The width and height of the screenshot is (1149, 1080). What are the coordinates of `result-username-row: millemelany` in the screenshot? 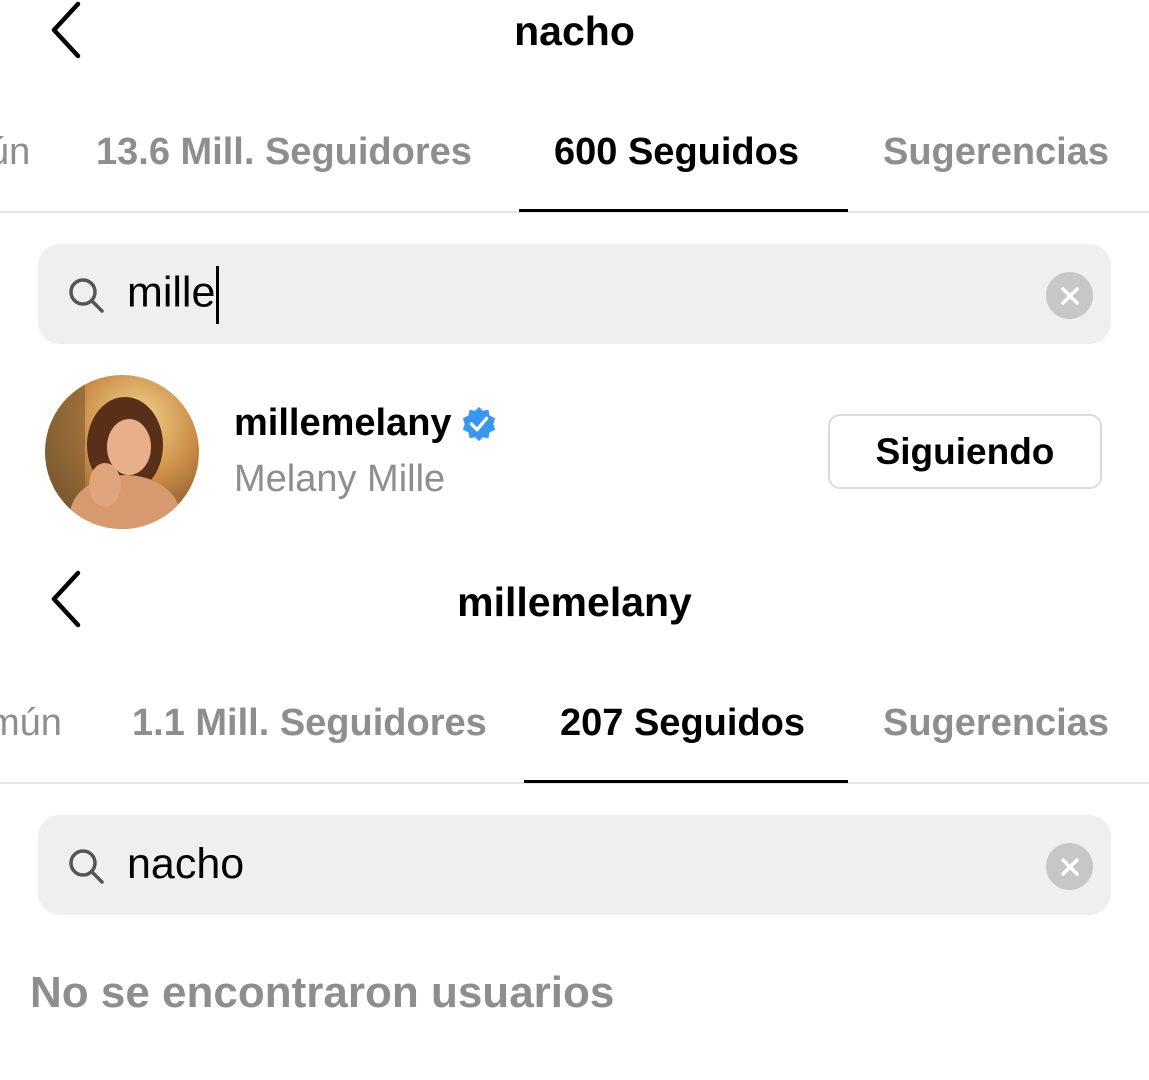 It's located at (366, 423).